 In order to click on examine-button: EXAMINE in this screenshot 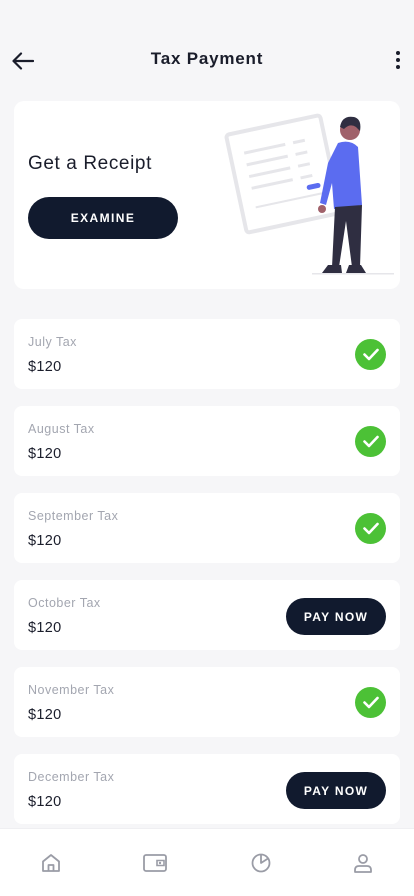, I will do `click(103, 218)`.